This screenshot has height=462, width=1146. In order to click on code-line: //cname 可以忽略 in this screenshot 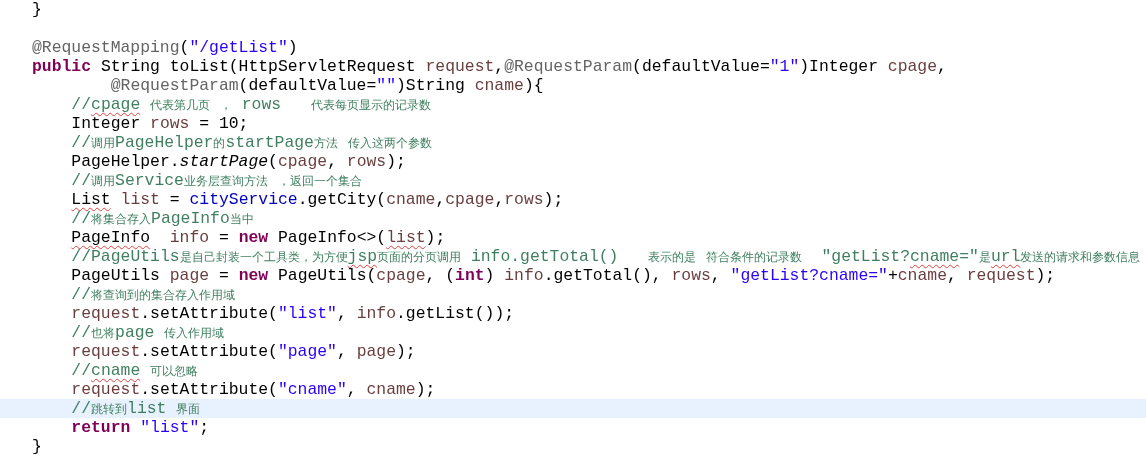, I will do `click(135, 370)`.